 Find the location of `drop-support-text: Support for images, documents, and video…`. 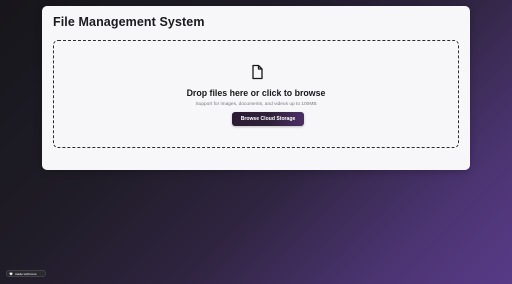

drop-support-text: Support for images, documents, and video… is located at coordinates (256, 104).